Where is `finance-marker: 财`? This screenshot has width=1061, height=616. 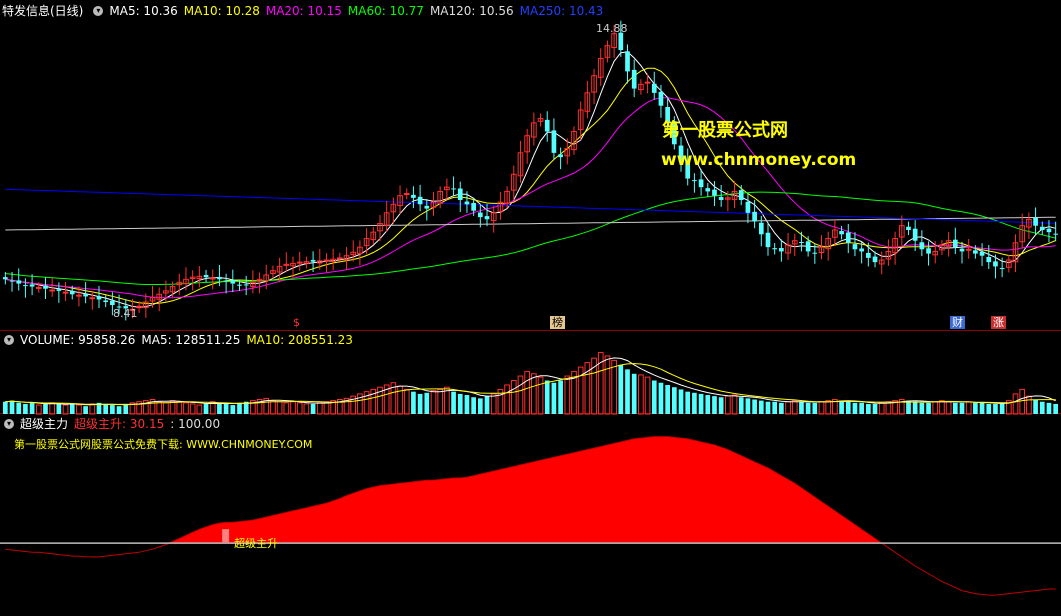 finance-marker: 财 is located at coordinates (957, 322).